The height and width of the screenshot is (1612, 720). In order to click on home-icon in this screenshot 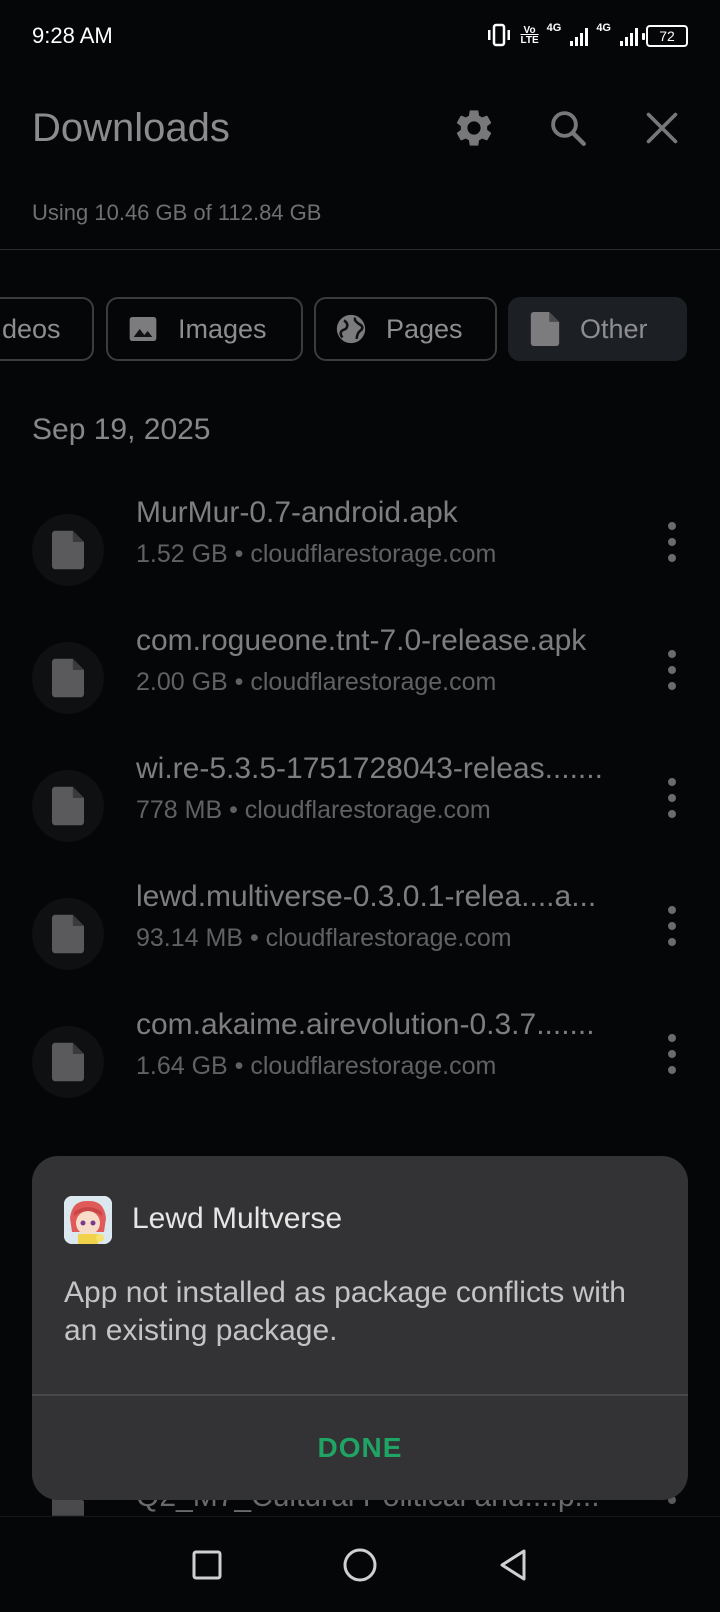, I will do `click(360, 1564)`.